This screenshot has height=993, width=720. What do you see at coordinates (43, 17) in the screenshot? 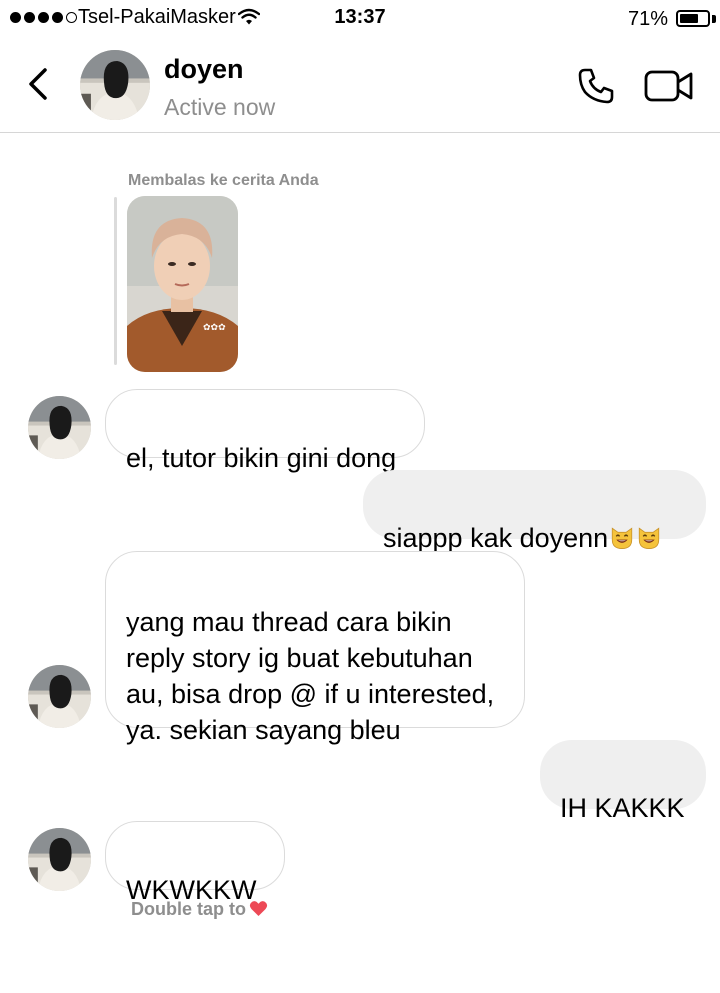
I see `signal-strength-icon` at bounding box center [43, 17].